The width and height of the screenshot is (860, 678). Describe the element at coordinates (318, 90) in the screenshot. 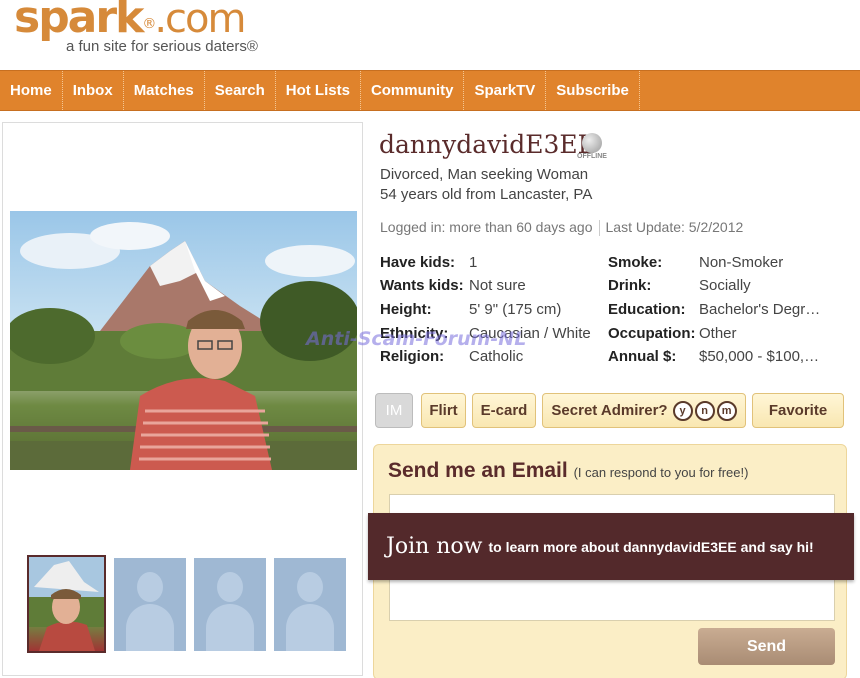

I see `nav-hot-lists: Hot Lists` at that location.